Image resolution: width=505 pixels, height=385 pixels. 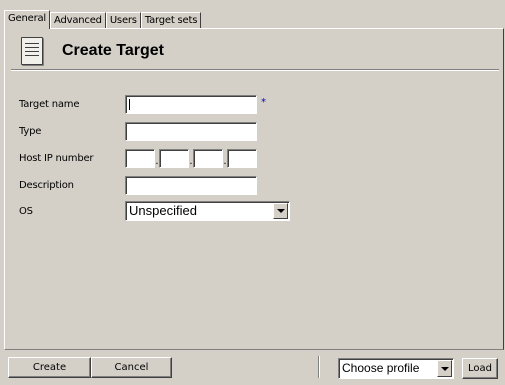 I want to click on os-row: OS Unspecified, so click(x=154, y=211).